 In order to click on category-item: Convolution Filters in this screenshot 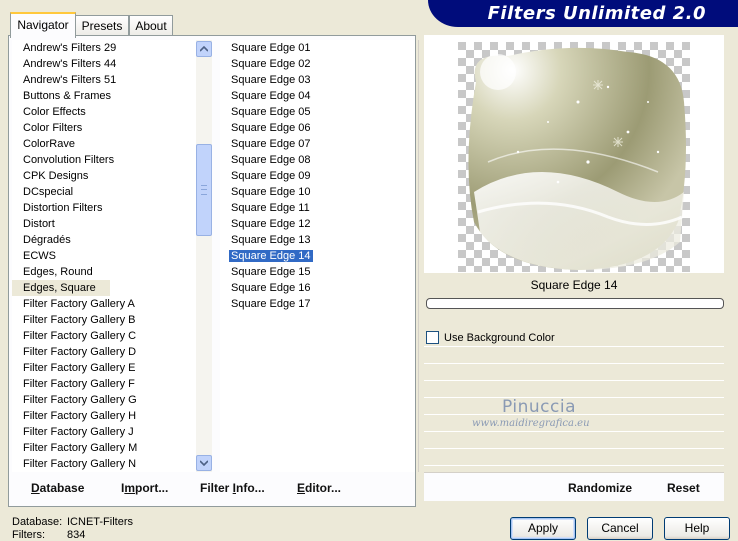, I will do `click(104, 160)`.